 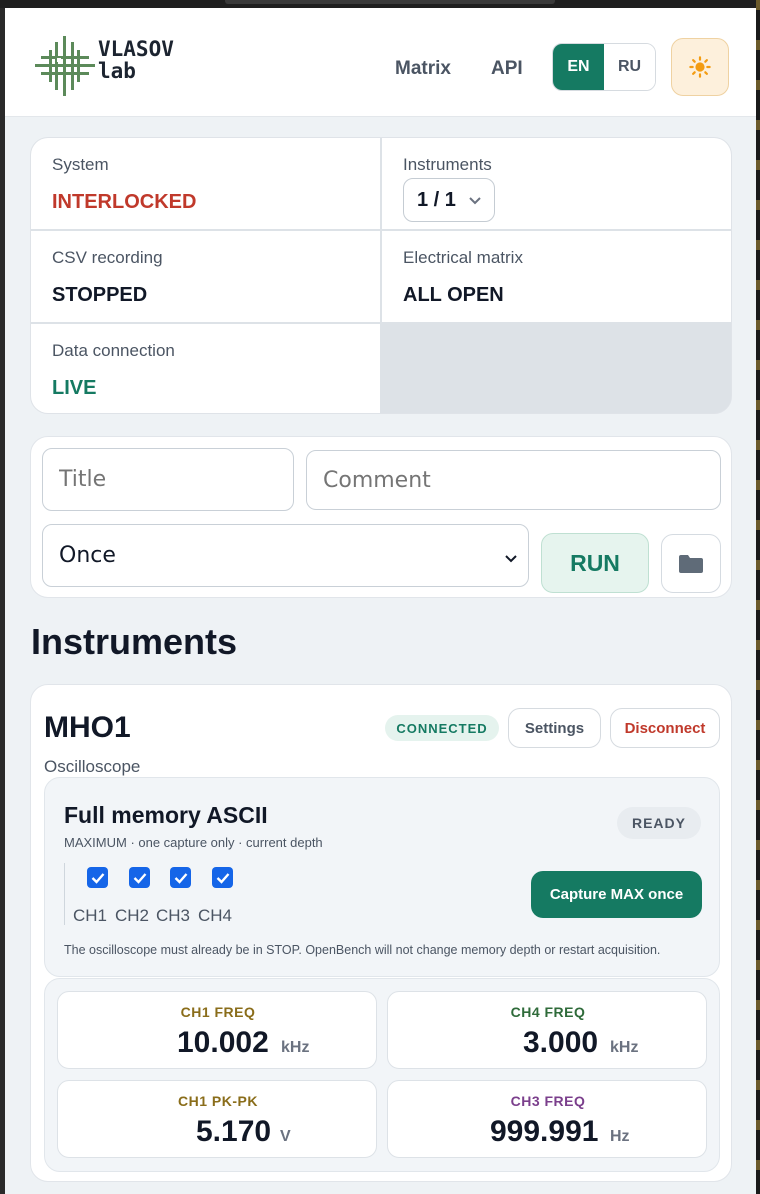 I want to click on data-connection-label: Data connection, so click(x=113, y=350).